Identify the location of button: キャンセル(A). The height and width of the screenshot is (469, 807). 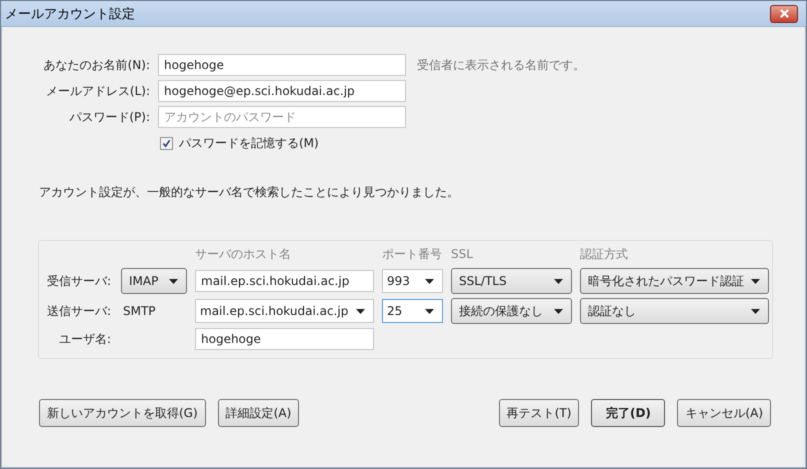
(724, 413).